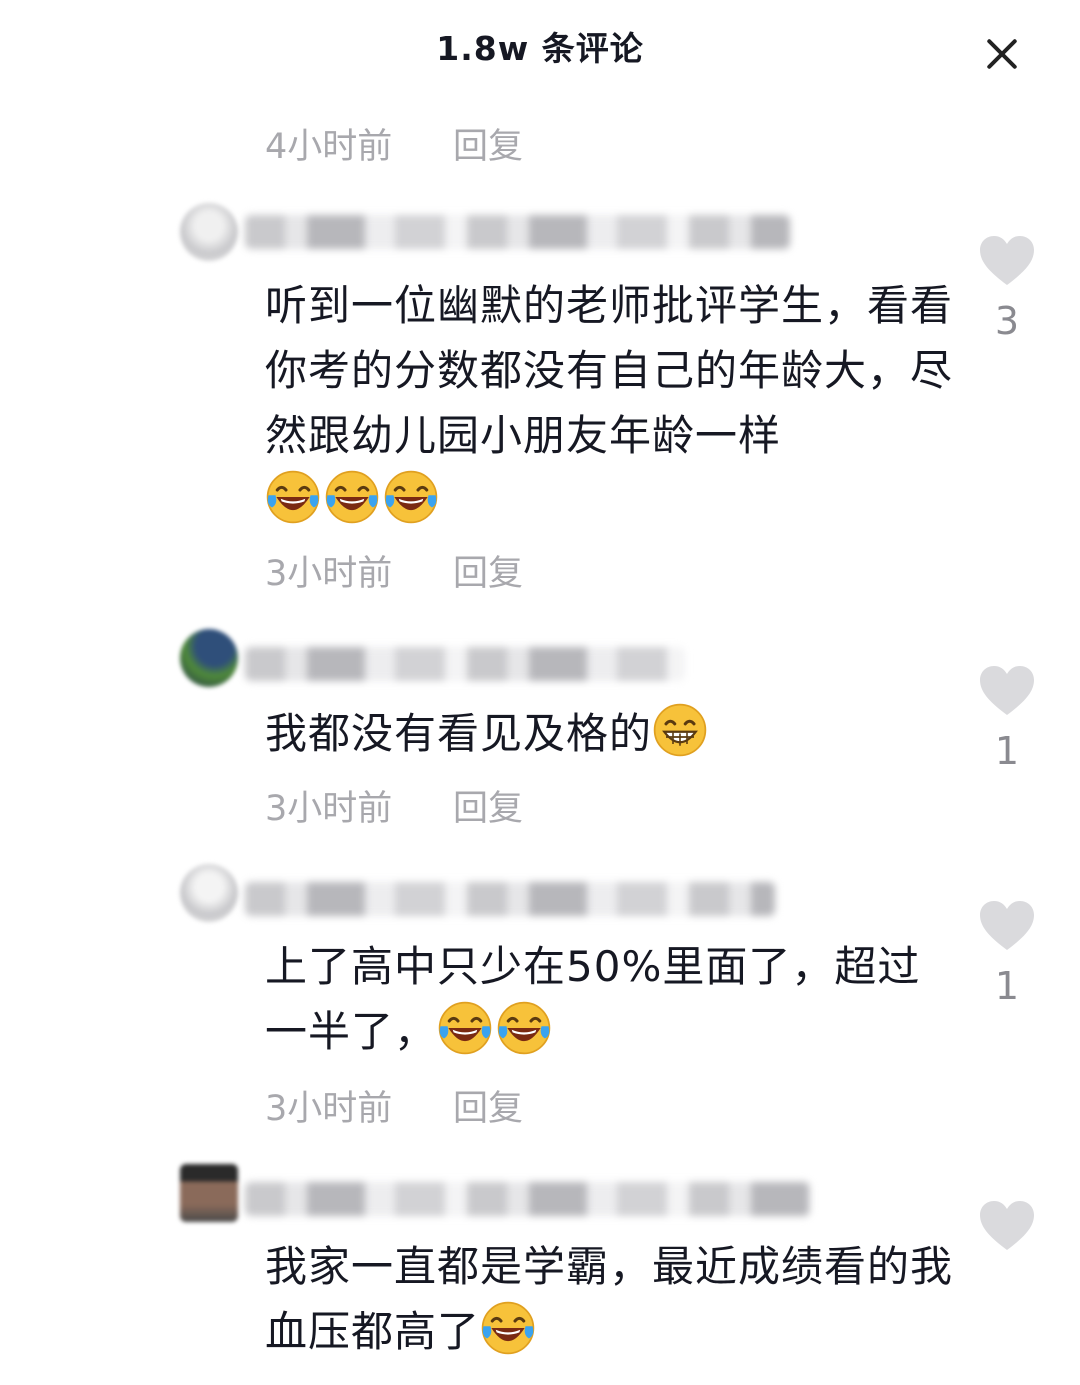 The height and width of the screenshot is (1385, 1080). I want to click on comment-text: 我都没有看见及格的, so click(610, 733).